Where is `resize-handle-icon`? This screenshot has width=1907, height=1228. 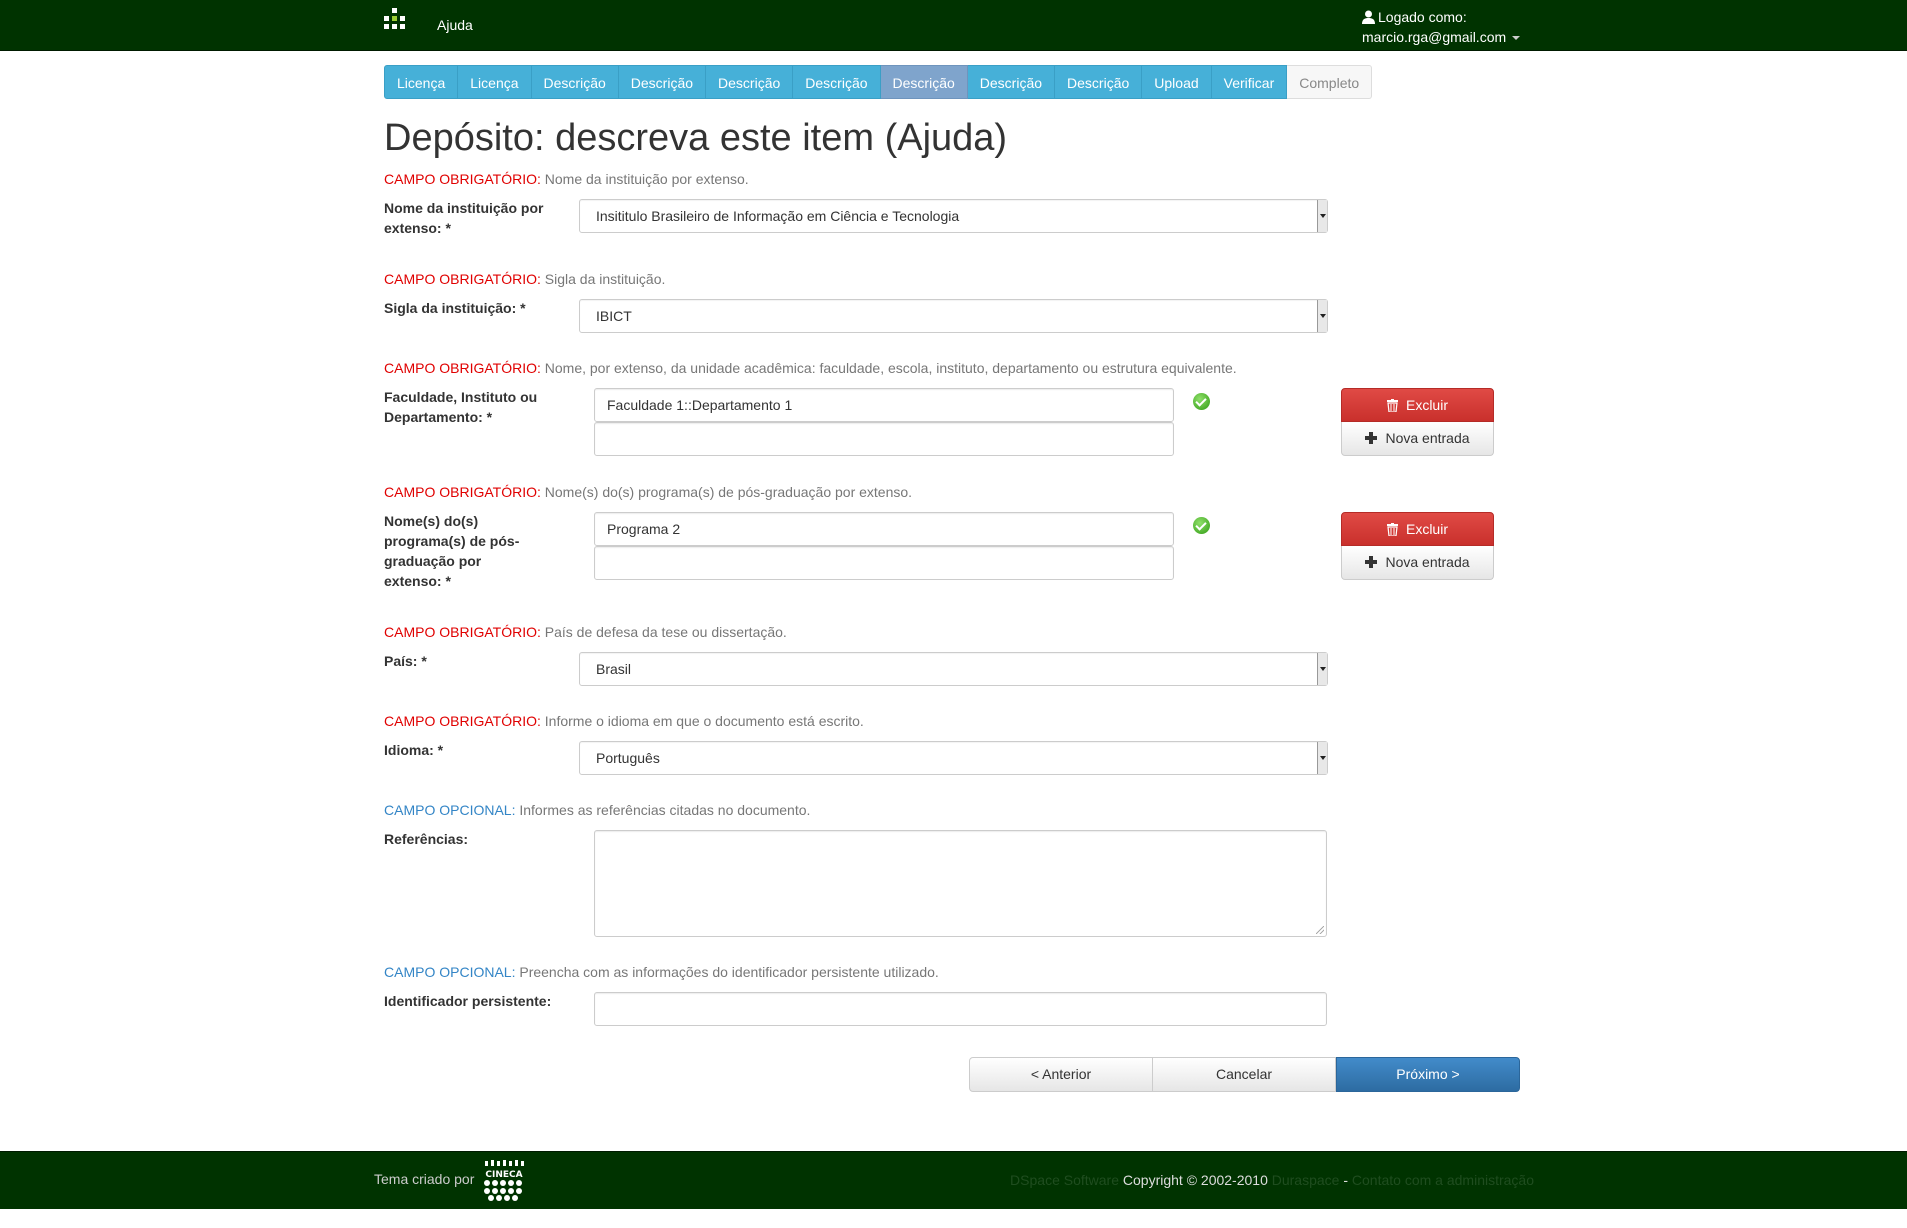 resize-handle-icon is located at coordinates (1320, 930).